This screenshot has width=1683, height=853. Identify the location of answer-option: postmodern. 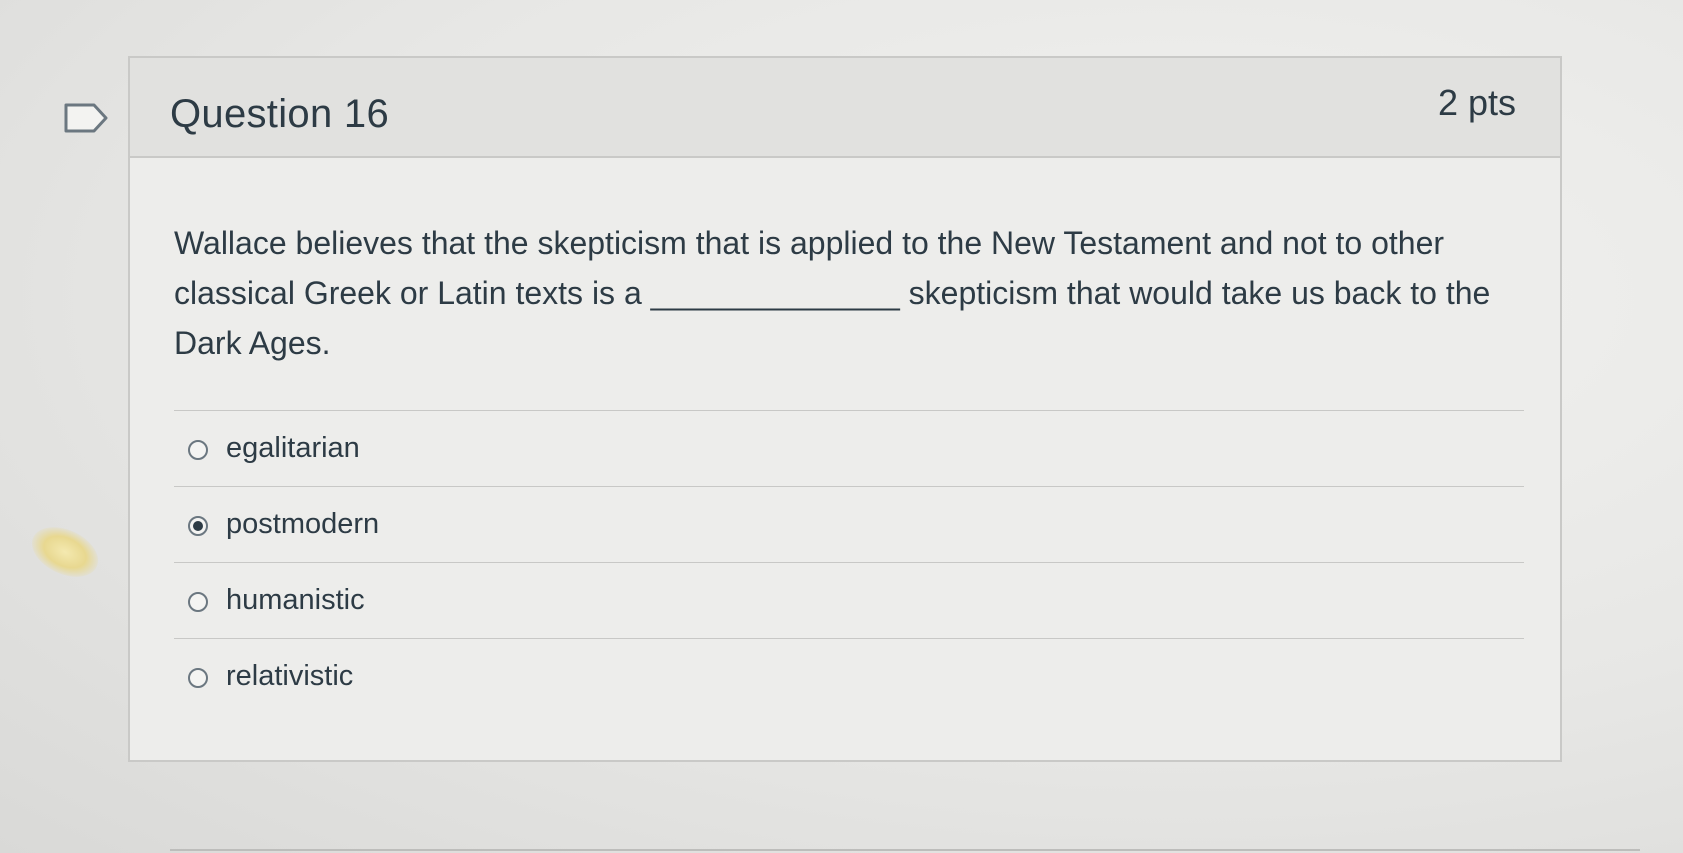
(849, 524).